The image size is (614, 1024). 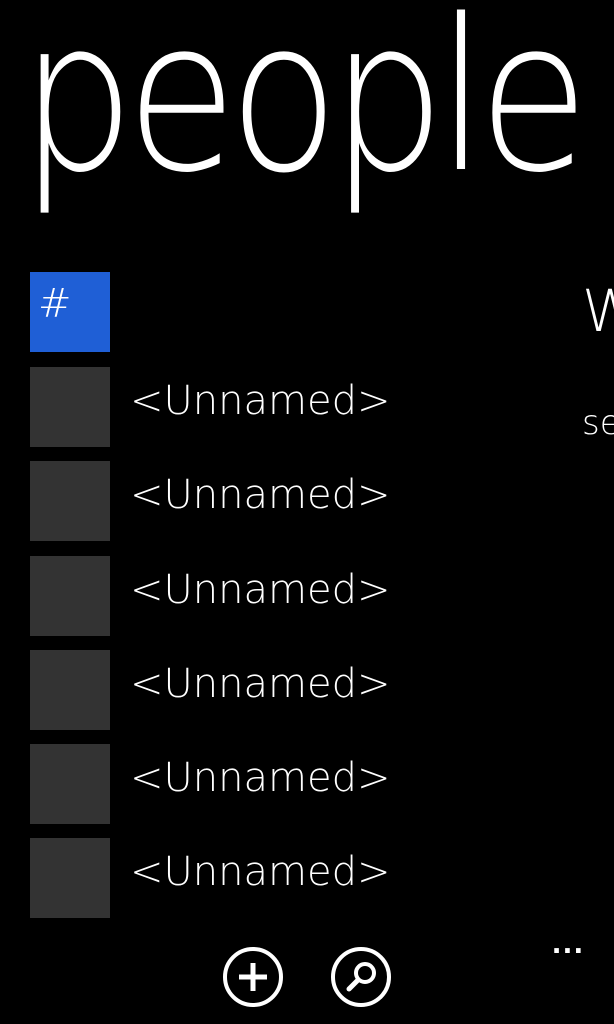 I want to click on group-tile: #, so click(x=70, y=312).